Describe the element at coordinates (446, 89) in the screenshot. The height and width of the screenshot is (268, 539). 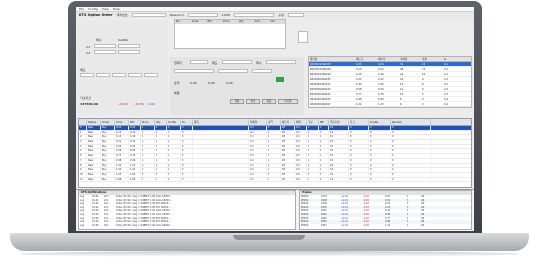
I see `price-grid-cell: 0.3` at that location.